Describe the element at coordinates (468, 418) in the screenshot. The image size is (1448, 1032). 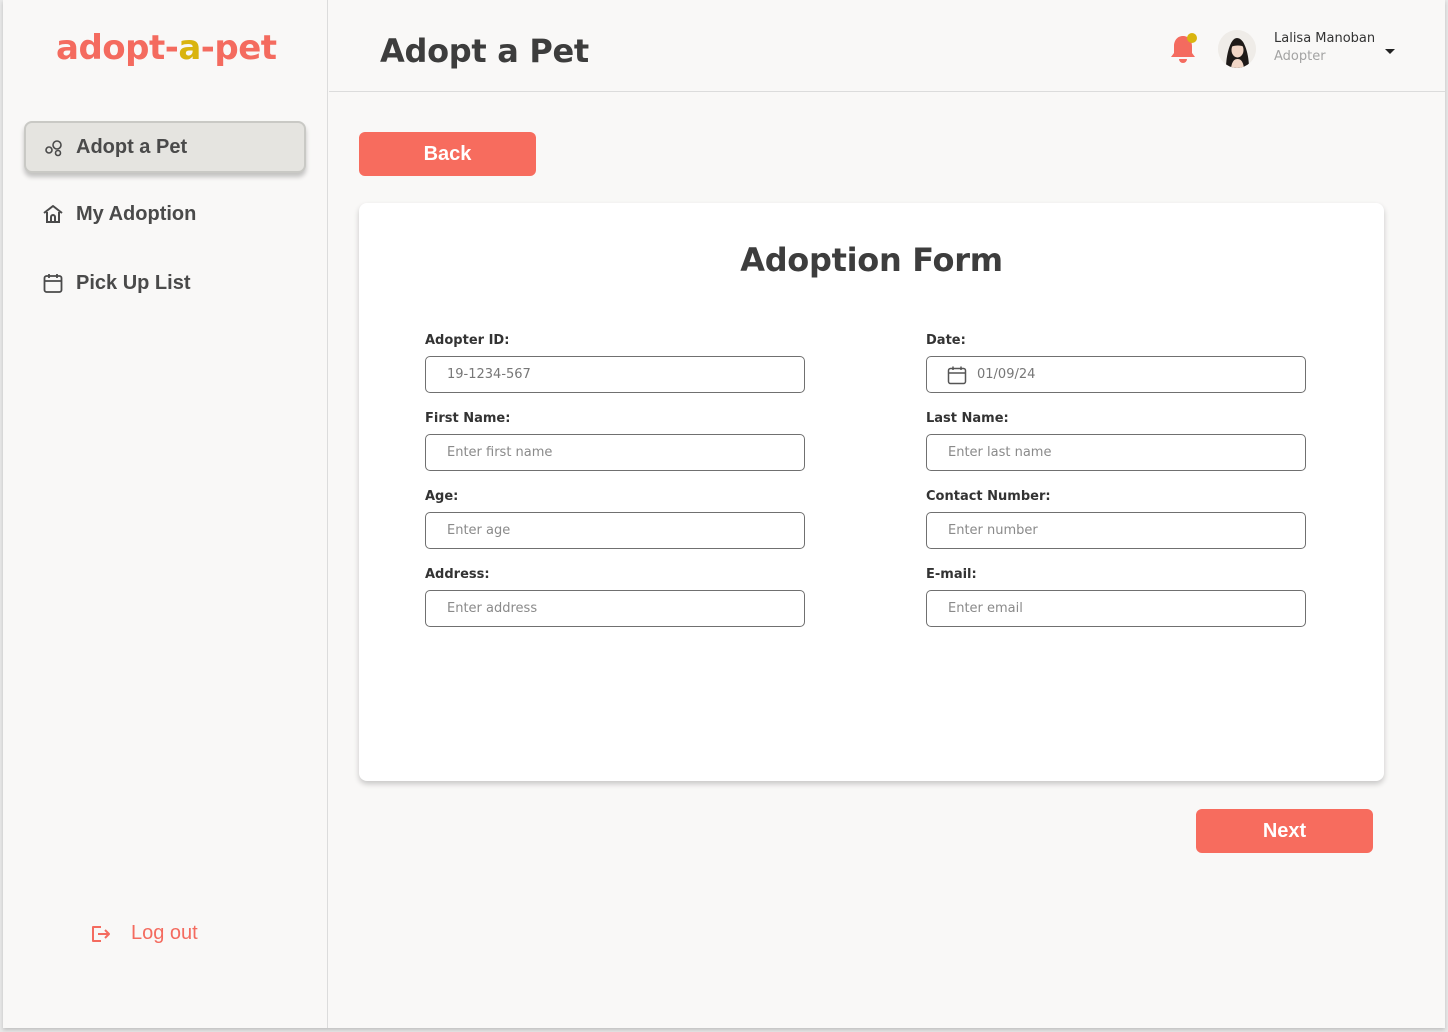
I see `first-name-label: First Name:` at that location.